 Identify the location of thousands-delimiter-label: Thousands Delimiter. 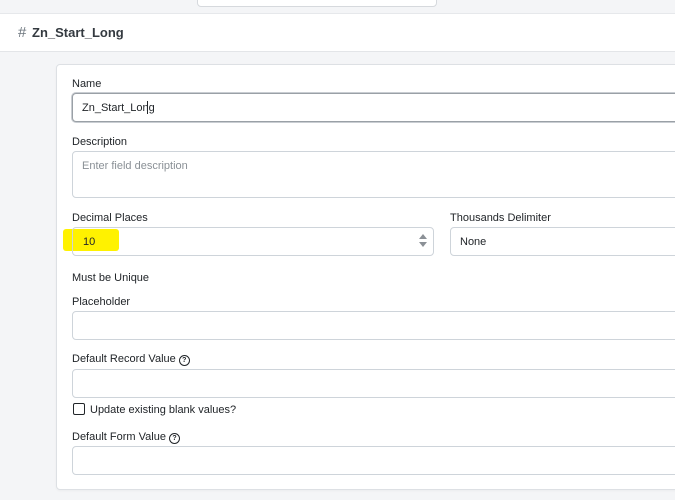
(500, 218).